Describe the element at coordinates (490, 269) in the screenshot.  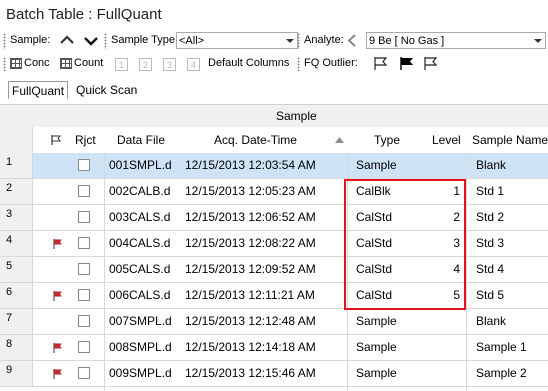
I see `cell-sample-name: Std 4` at that location.